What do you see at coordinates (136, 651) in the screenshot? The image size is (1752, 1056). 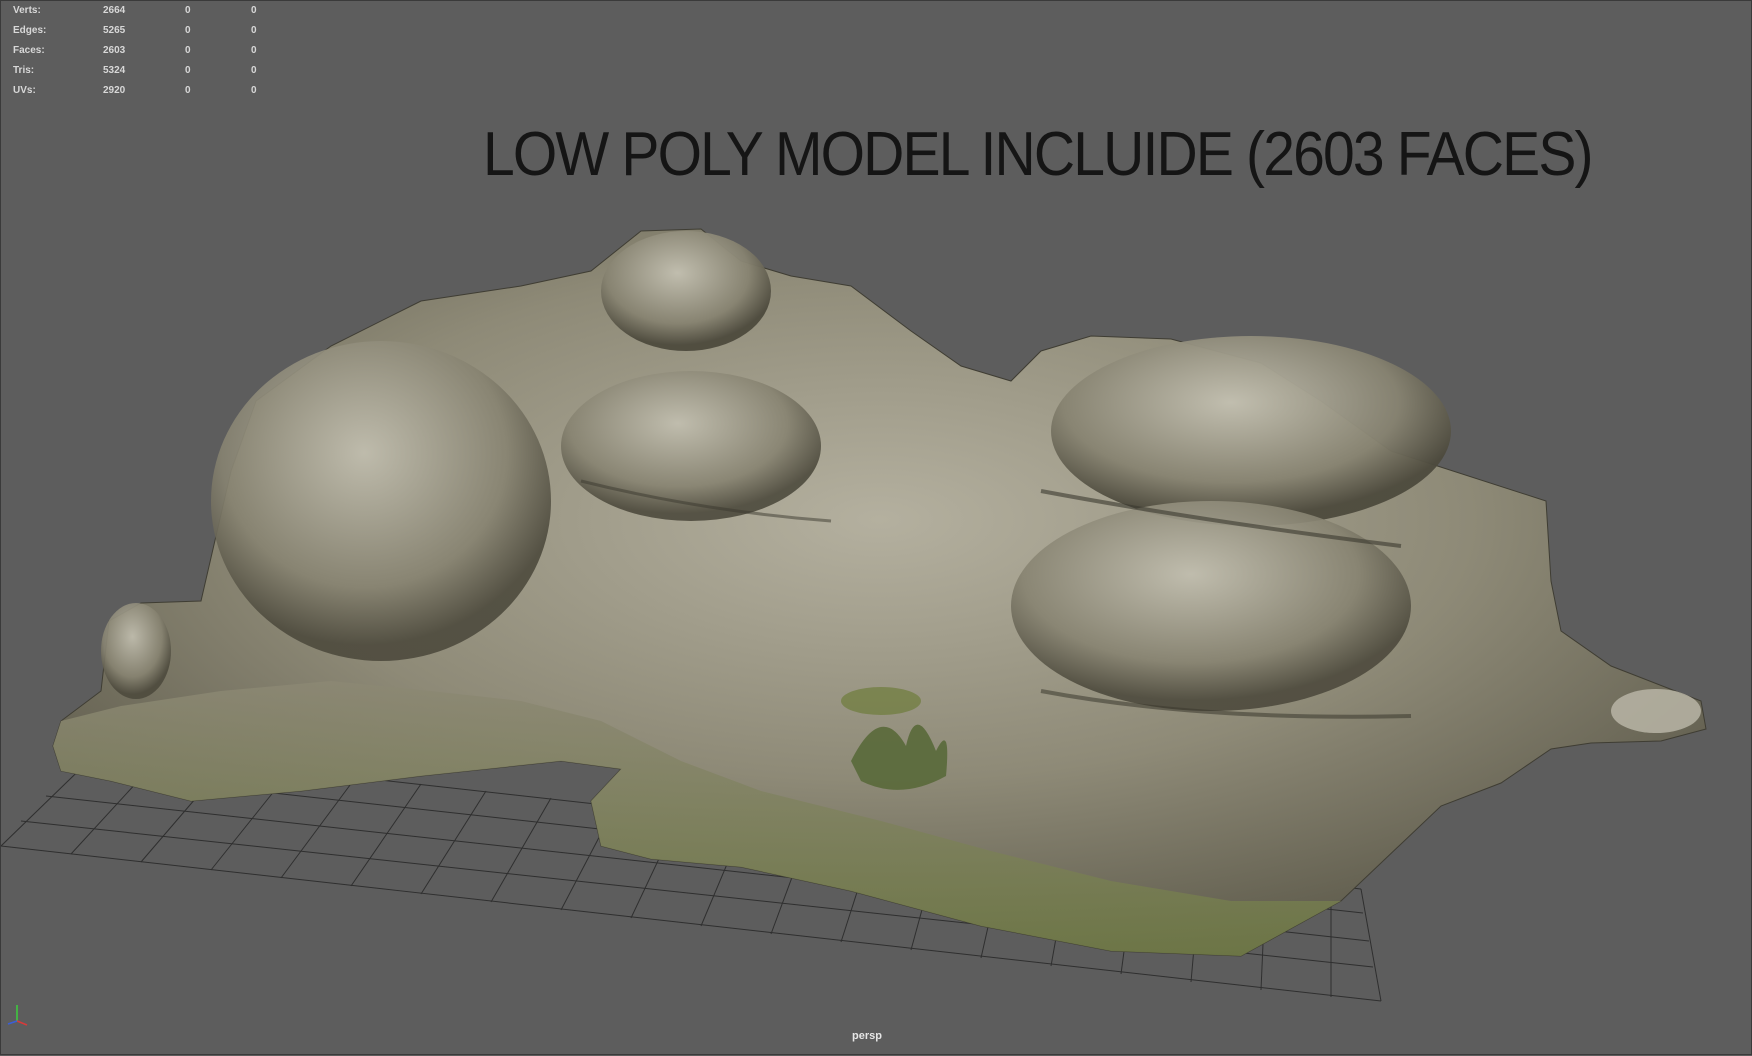 I see `rock-small-left` at bounding box center [136, 651].